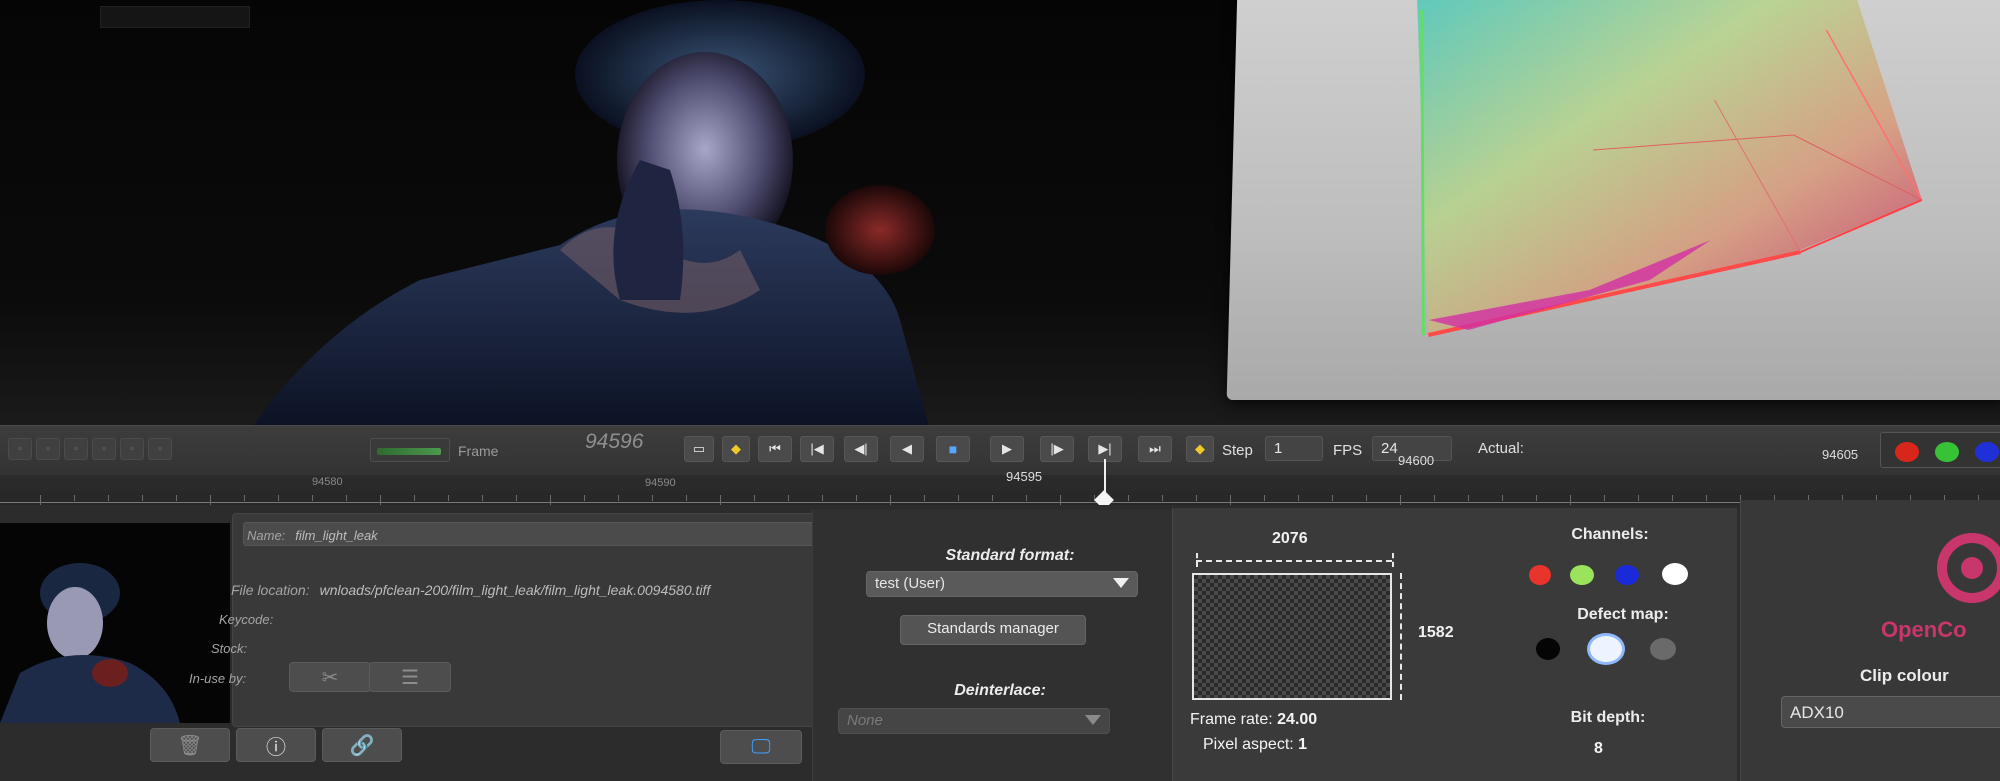  I want to click on clip-name-row: Name: film_light_leak, so click(312, 535).